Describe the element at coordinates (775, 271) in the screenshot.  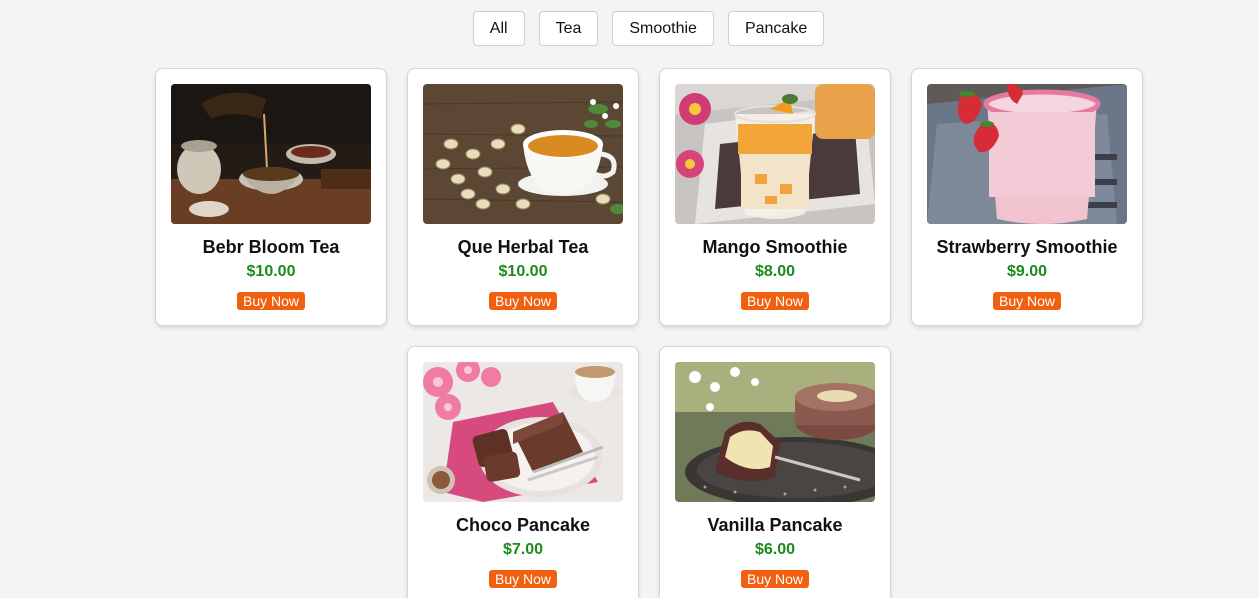
I see `product-price: $8.00` at that location.